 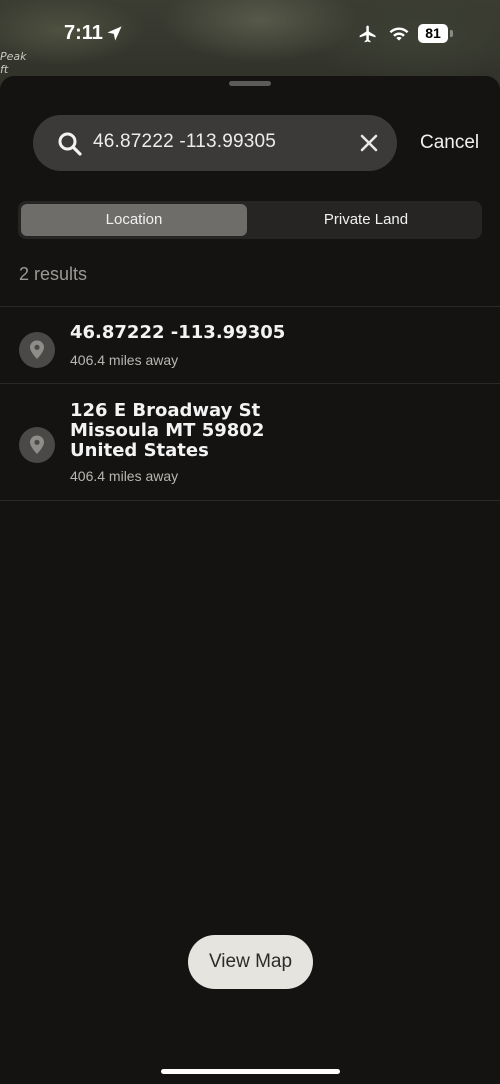 I want to click on wifi-icon, so click(x=399, y=34).